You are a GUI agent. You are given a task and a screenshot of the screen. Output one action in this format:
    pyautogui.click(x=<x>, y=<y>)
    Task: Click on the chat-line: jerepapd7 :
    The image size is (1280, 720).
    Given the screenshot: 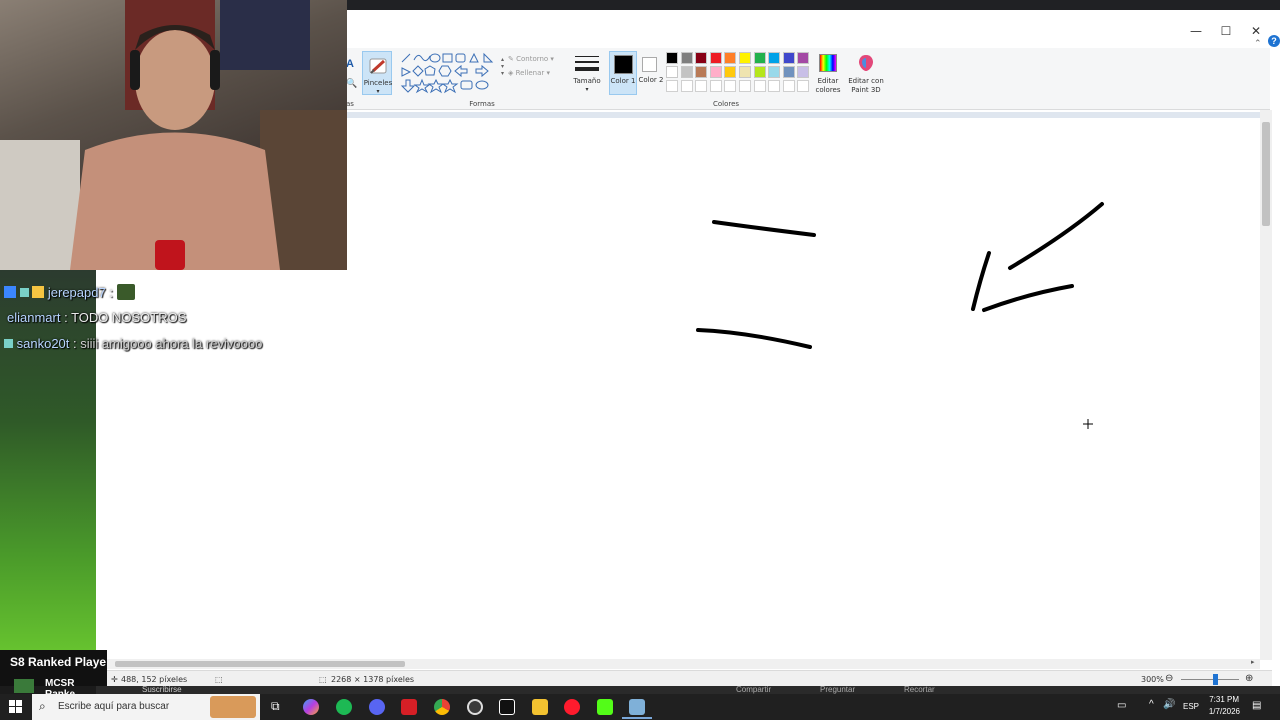 What is the action you would take?
    pyautogui.click(x=69, y=292)
    